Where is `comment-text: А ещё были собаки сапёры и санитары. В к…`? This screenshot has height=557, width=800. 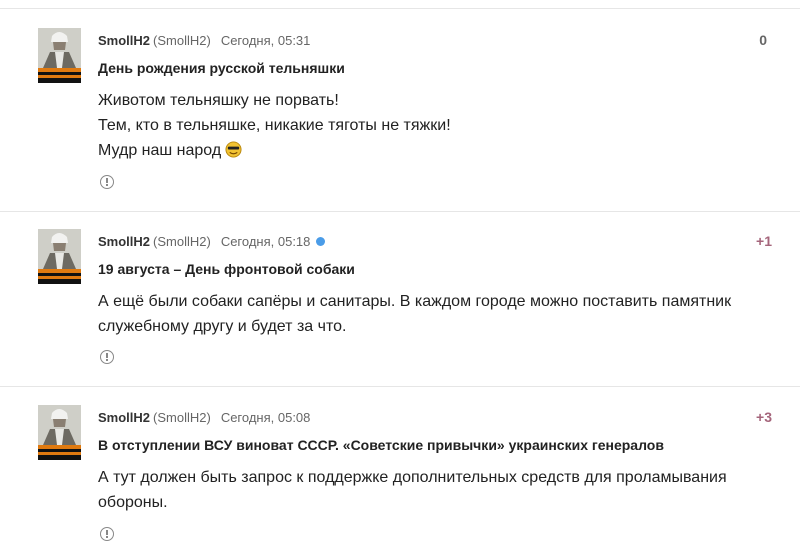 comment-text: А ещё были собаки сапёры и санитары. В к… is located at coordinates (438, 314).